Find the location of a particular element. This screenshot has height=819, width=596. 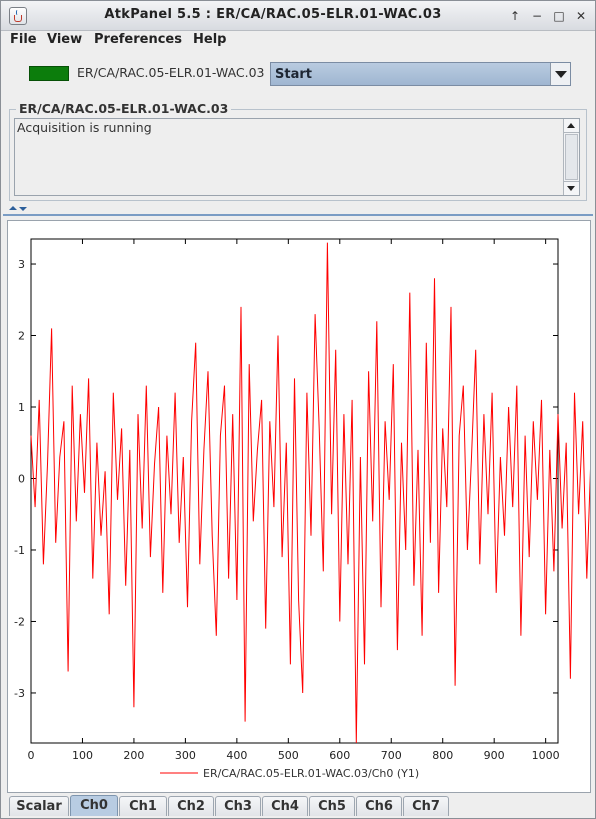

tab-ch4: Ch4 is located at coordinates (285, 806).